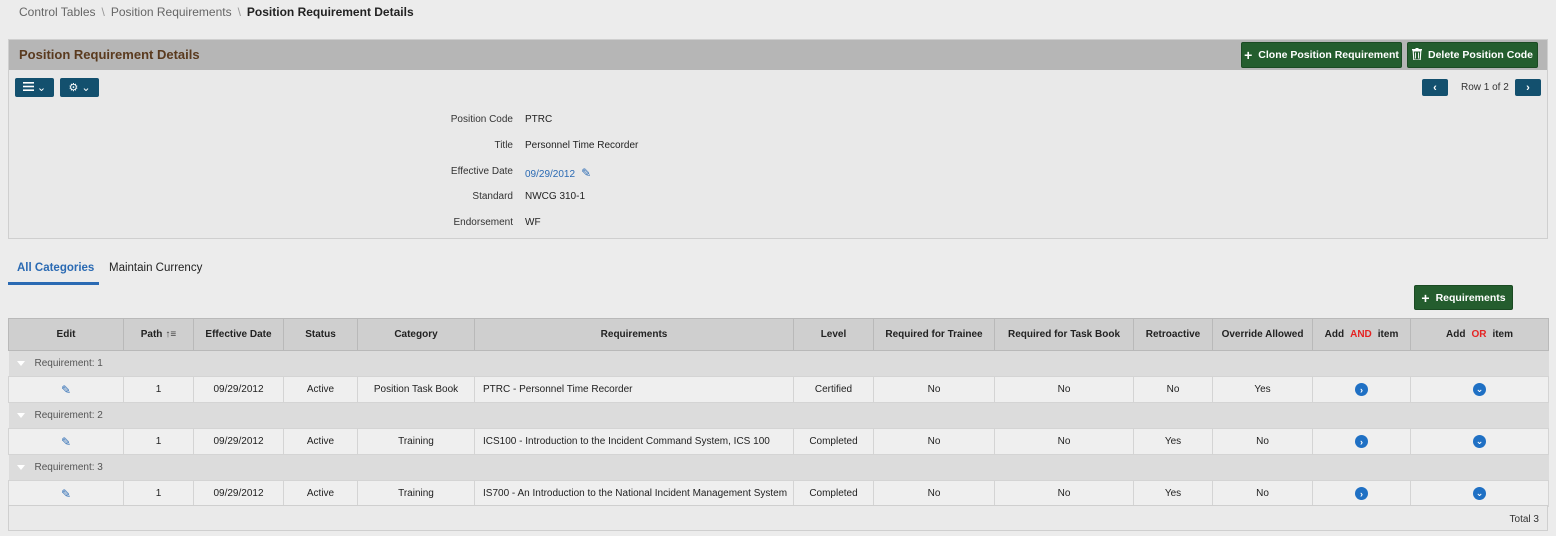 Image resolution: width=1556 pixels, height=536 pixels. What do you see at coordinates (1416, 55) in the screenshot?
I see `trash-icon` at bounding box center [1416, 55].